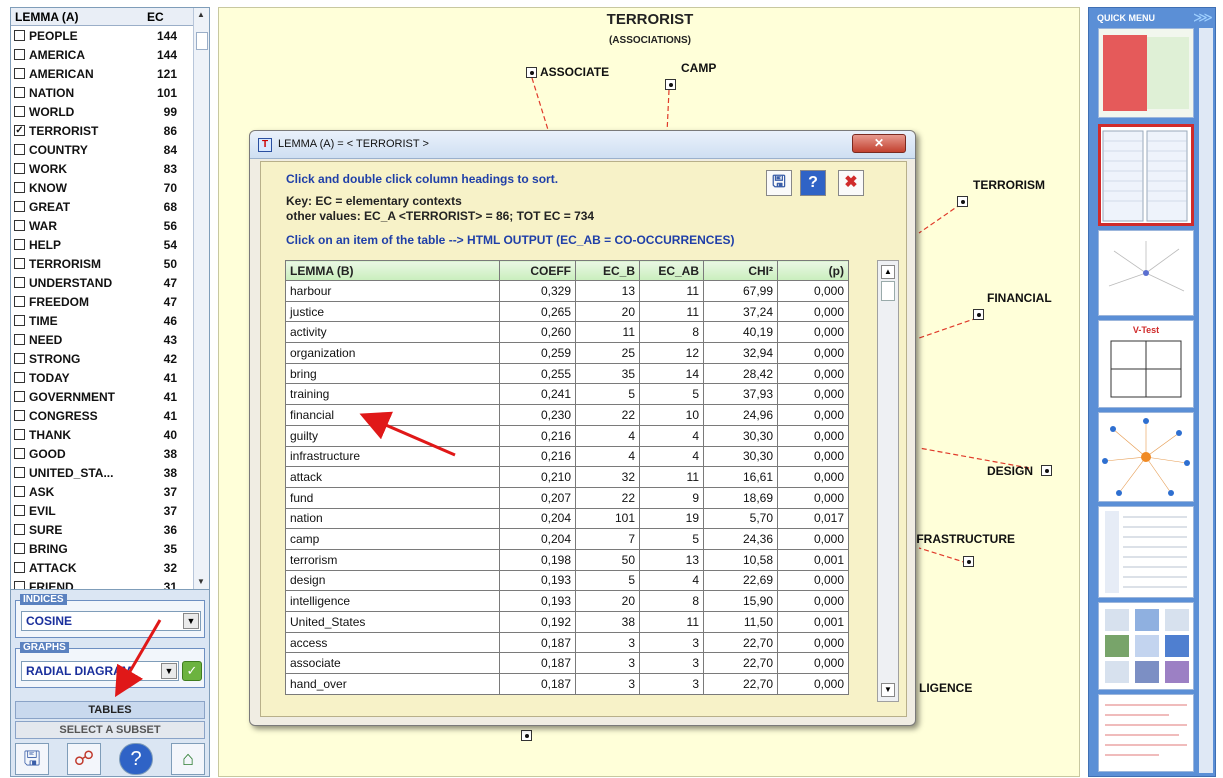  I want to click on table-row: justice 0,265 20 11 37,24 0,000, so click(567, 311).